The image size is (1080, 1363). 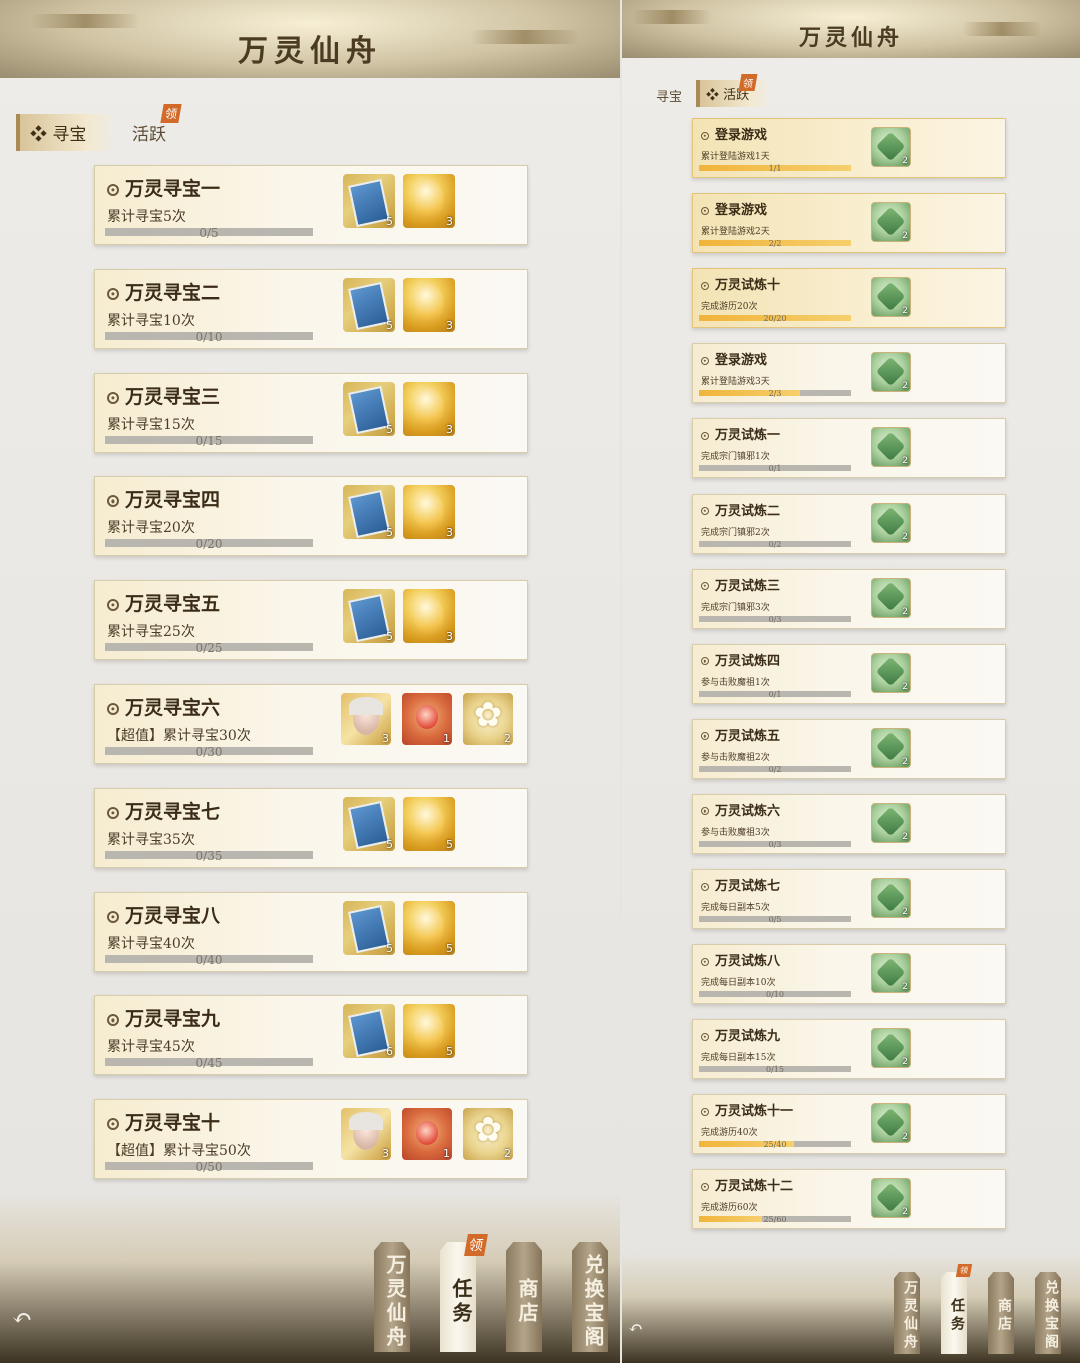 What do you see at coordinates (734, 93) in the screenshot?
I see `tab-activity: ❖ 活跃` at bounding box center [734, 93].